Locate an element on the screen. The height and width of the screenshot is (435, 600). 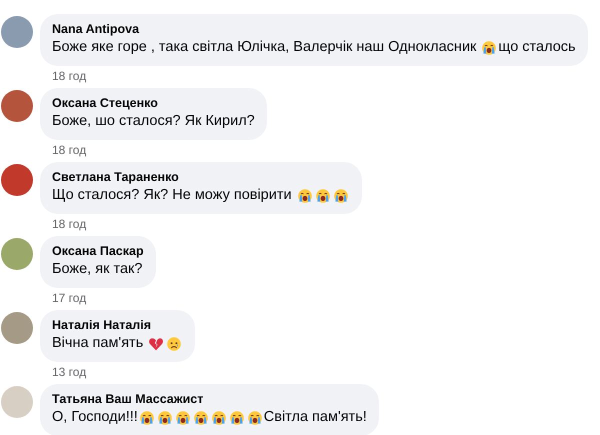
comment-time: 13 год is located at coordinates (118, 372).